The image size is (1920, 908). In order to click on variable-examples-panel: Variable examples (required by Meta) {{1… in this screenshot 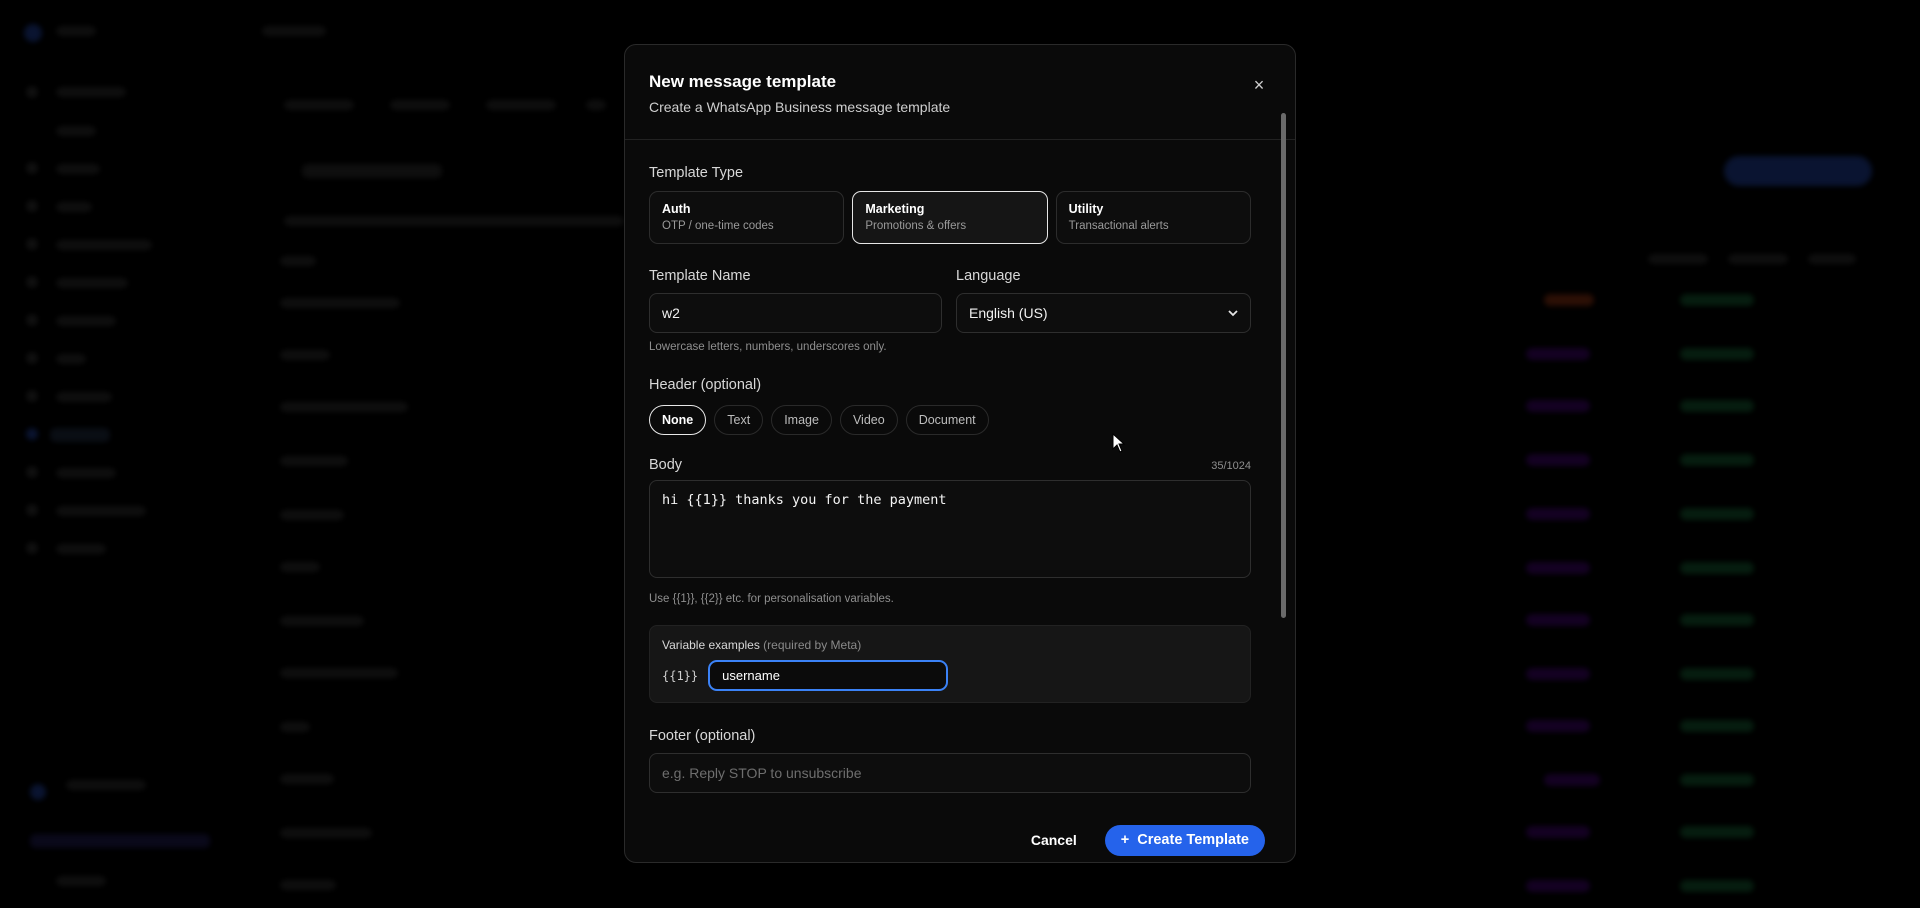, I will do `click(950, 664)`.